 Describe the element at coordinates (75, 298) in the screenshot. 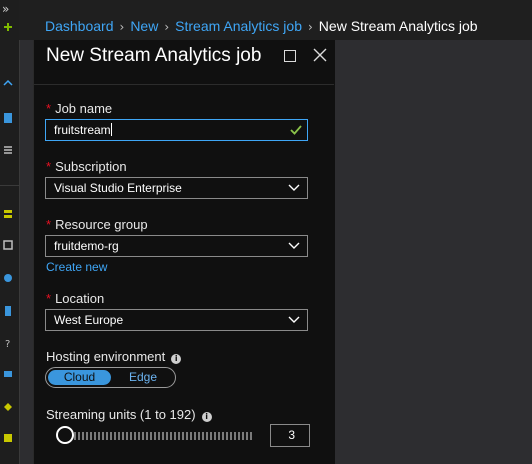

I see `location-label: * Location` at that location.